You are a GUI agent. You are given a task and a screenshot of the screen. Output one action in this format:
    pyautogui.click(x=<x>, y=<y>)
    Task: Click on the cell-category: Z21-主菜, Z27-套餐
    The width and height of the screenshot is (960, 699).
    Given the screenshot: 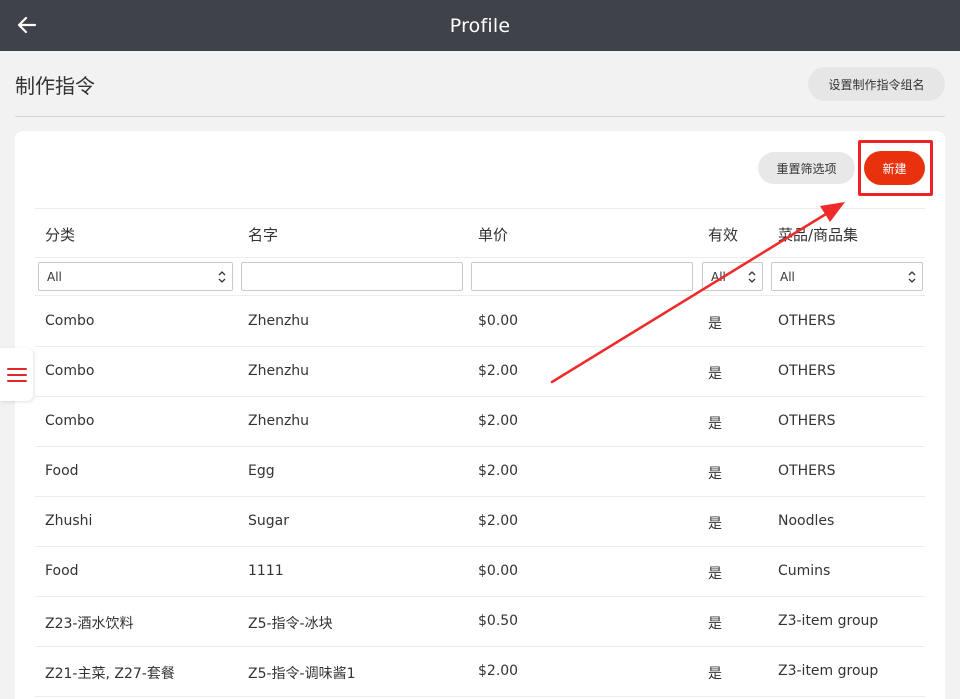 What is the action you would take?
    pyautogui.click(x=110, y=674)
    